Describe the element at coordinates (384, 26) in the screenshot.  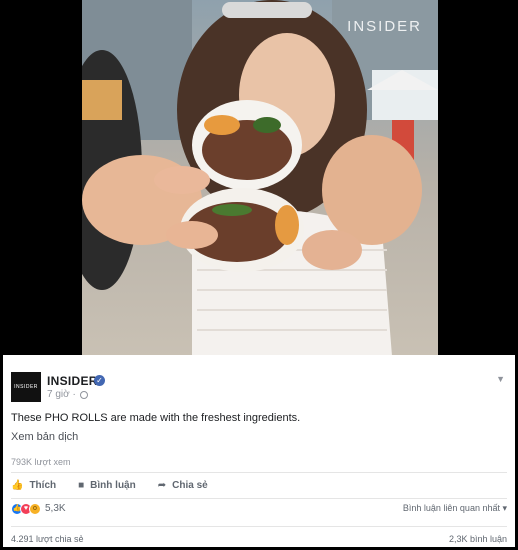
I see `video-watermark: INSIDER` at that location.